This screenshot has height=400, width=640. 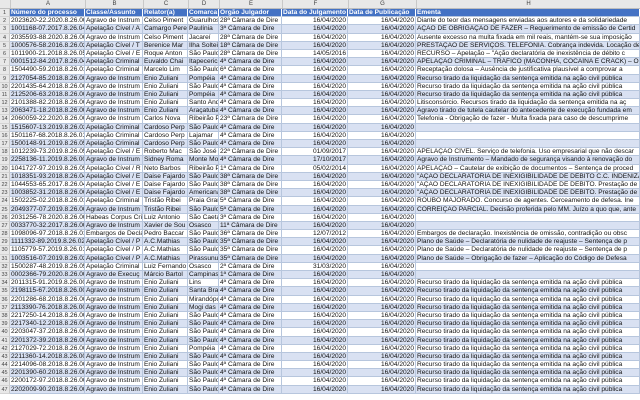 I want to click on table-cell: 1111332-89.2019.8.26.02, so click(x=47, y=242).